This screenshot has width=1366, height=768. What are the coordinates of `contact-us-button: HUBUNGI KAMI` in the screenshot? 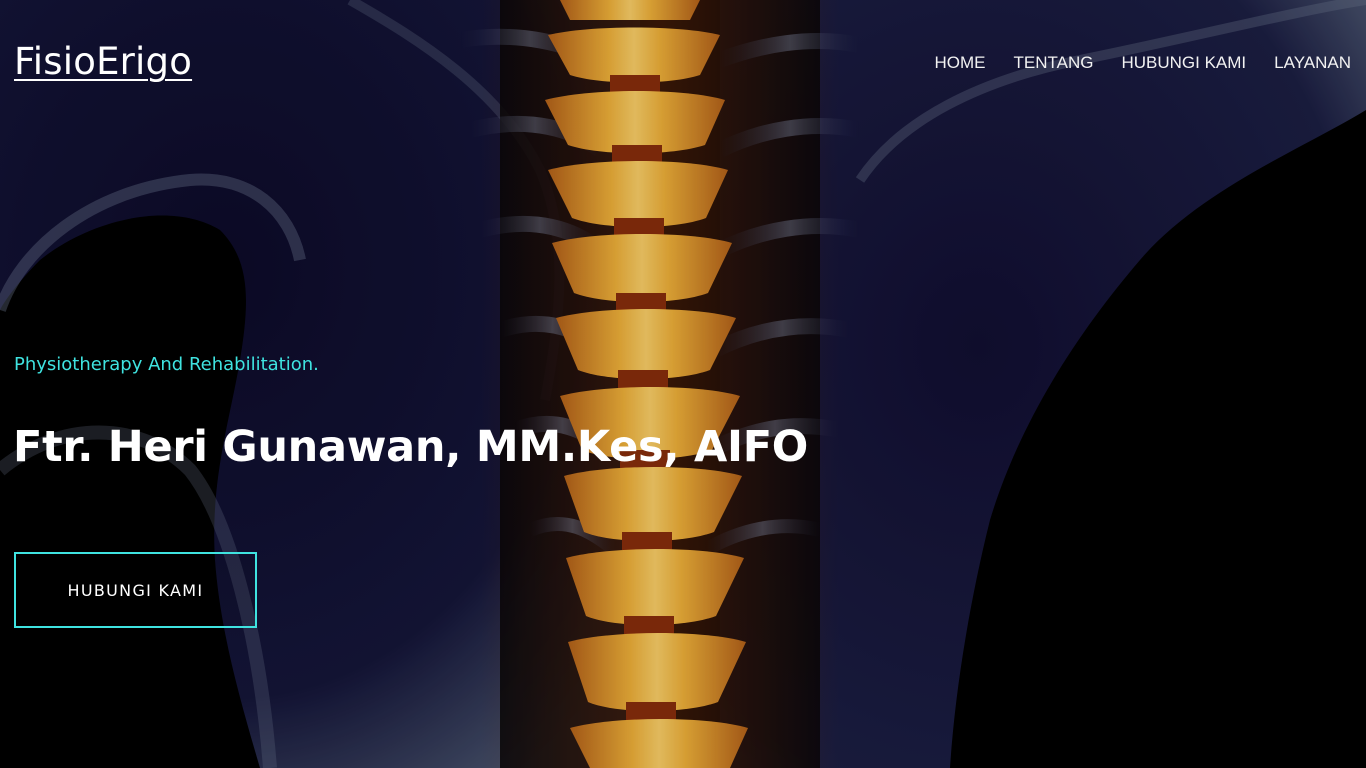 It's located at (135, 590).